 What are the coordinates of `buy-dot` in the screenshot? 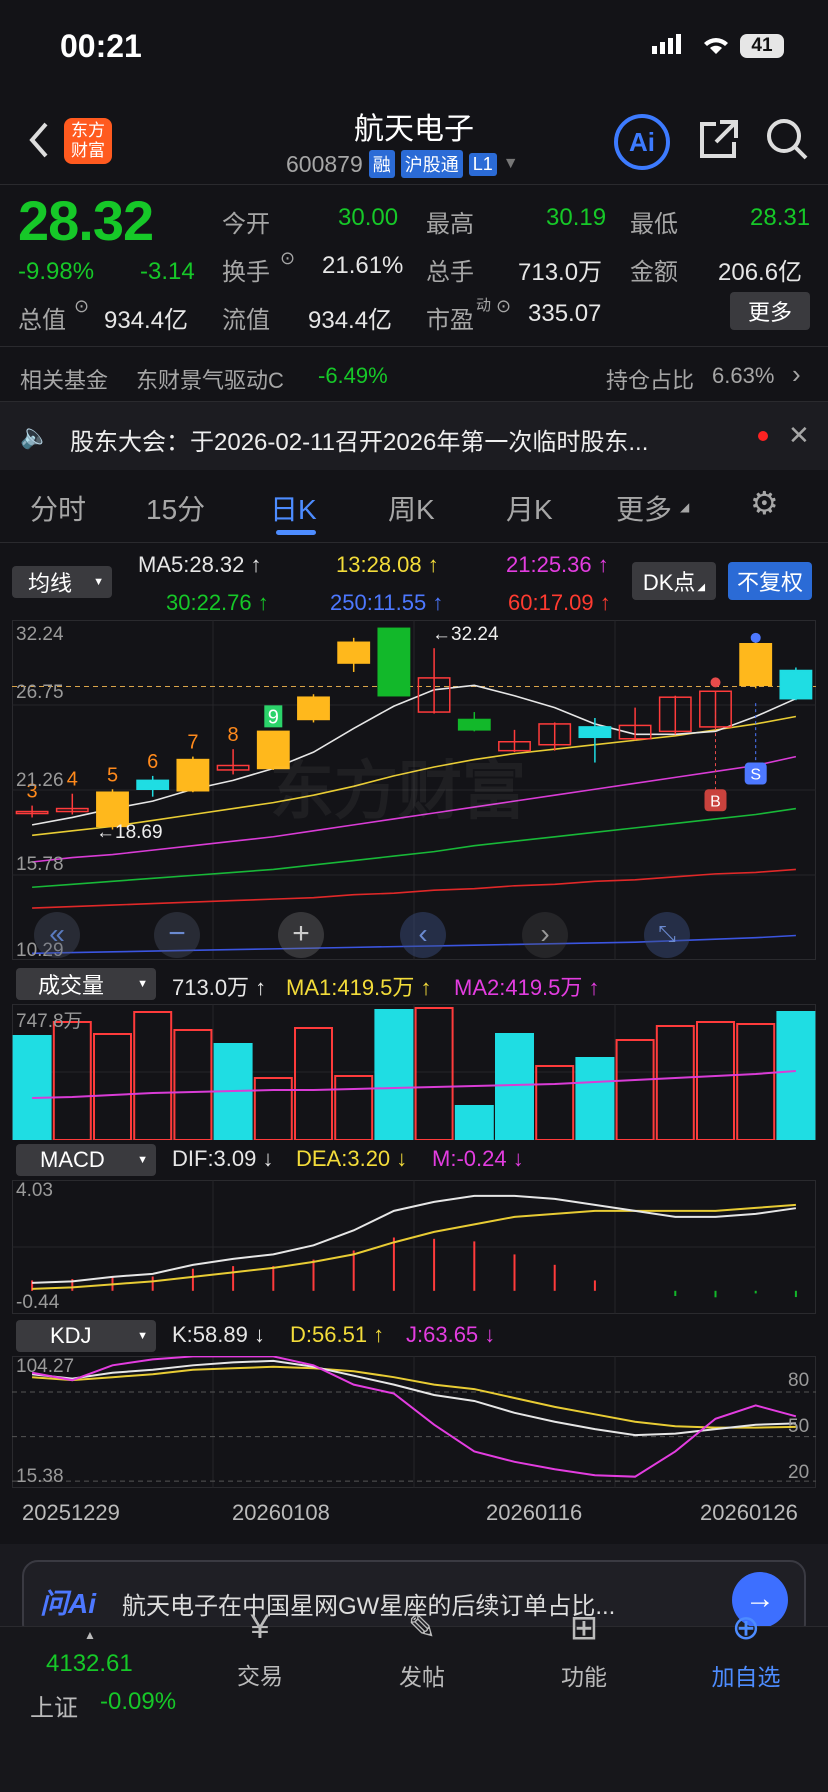 It's located at (715, 682).